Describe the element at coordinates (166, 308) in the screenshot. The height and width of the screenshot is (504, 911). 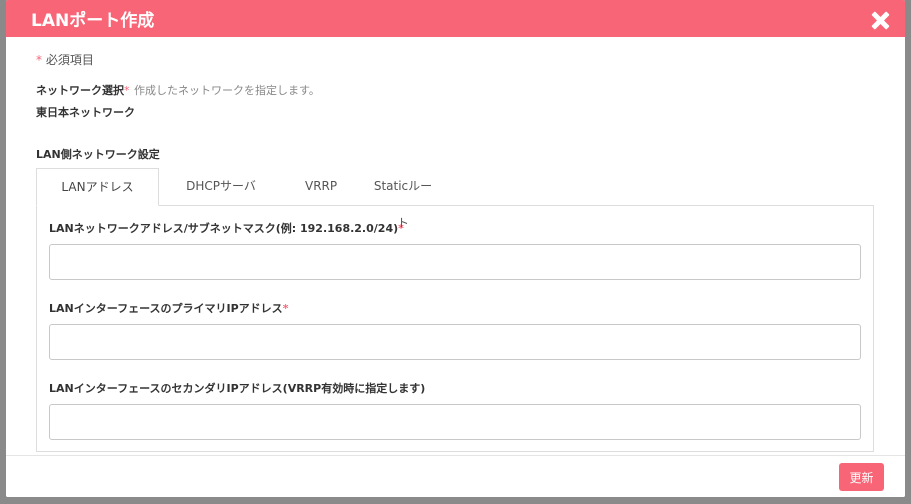
I see `primary-ip-label: LANインターフェースのプライマリIPアドレス` at that location.